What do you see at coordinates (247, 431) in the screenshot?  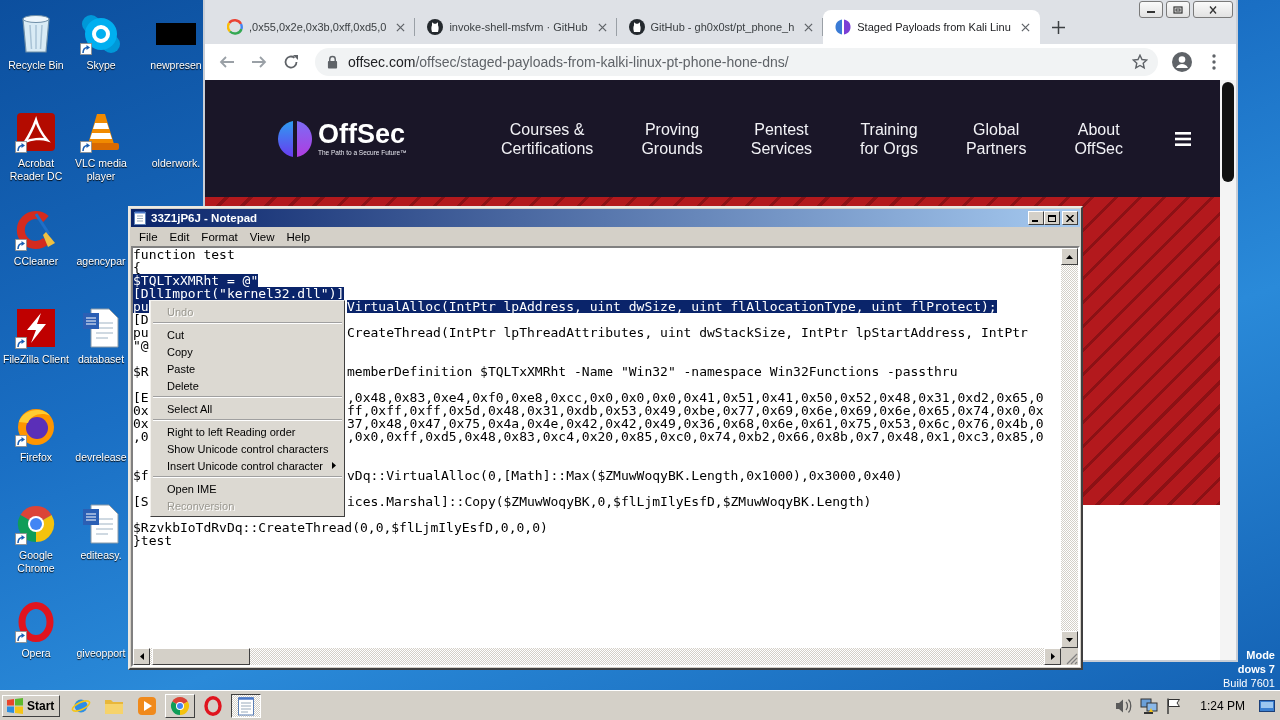 I see `context-menu-item: Right to left Reading order` at bounding box center [247, 431].